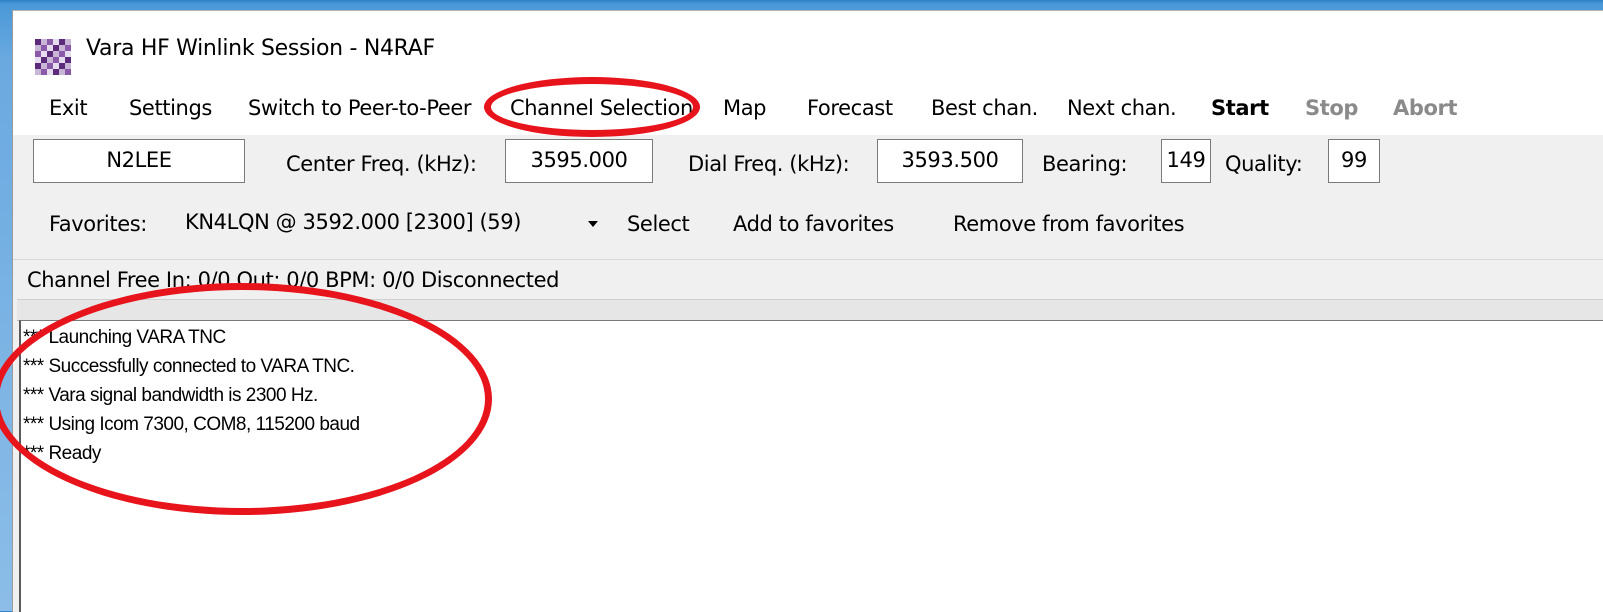 The image size is (1603, 612). I want to click on menu-start: Start, so click(1240, 108).